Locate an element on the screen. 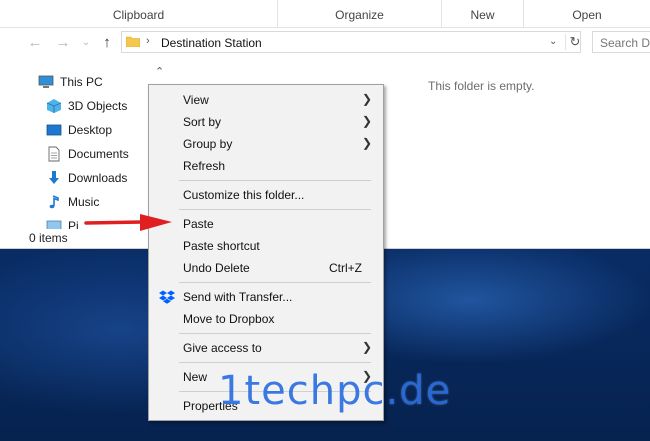 This screenshot has height=441, width=650. ribbon-group-clipboard: Clipboard is located at coordinates (139, 13).